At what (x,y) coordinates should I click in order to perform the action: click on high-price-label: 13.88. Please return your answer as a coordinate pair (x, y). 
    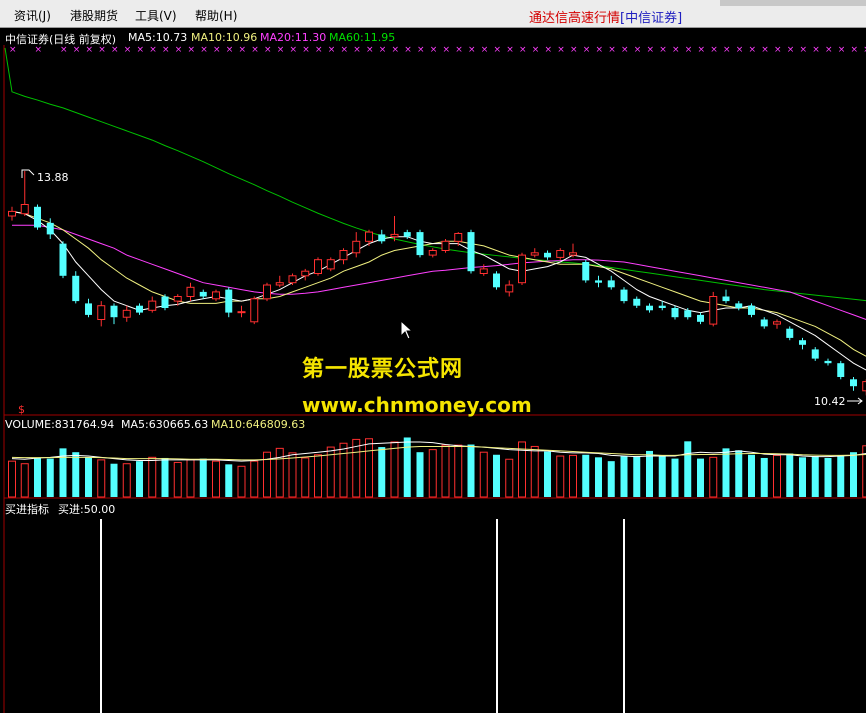
    Looking at the image, I should click on (53, 177).